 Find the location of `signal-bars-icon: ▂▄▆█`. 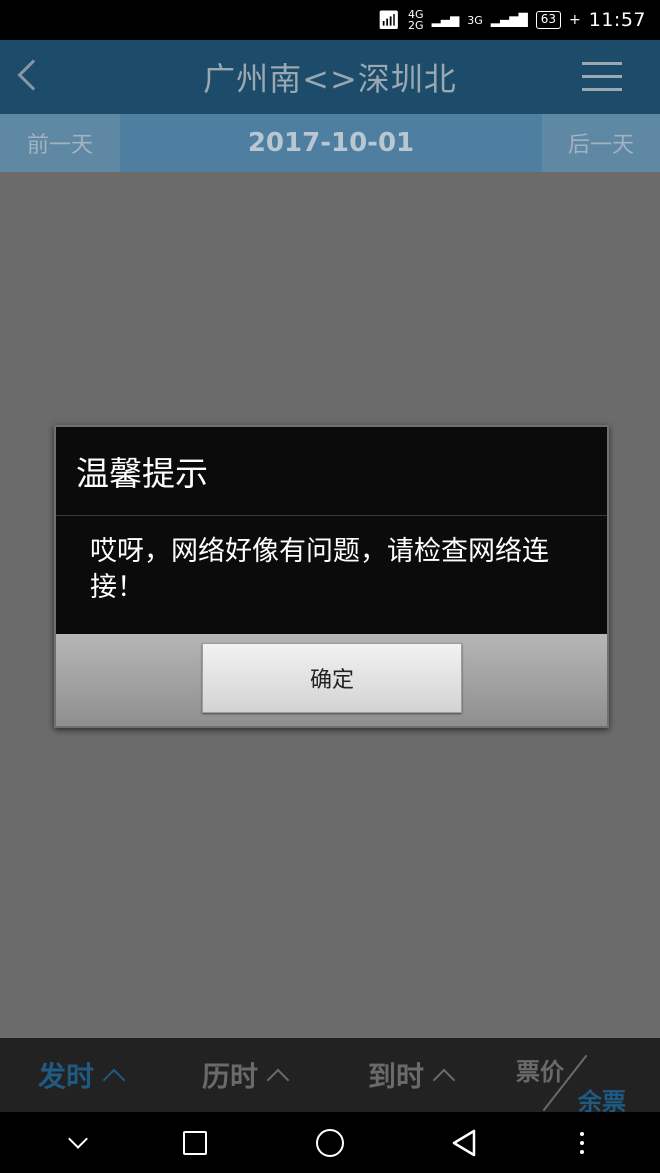

signal-bars-icon: ▂▄▆█ is located at coordinates (509, 20).